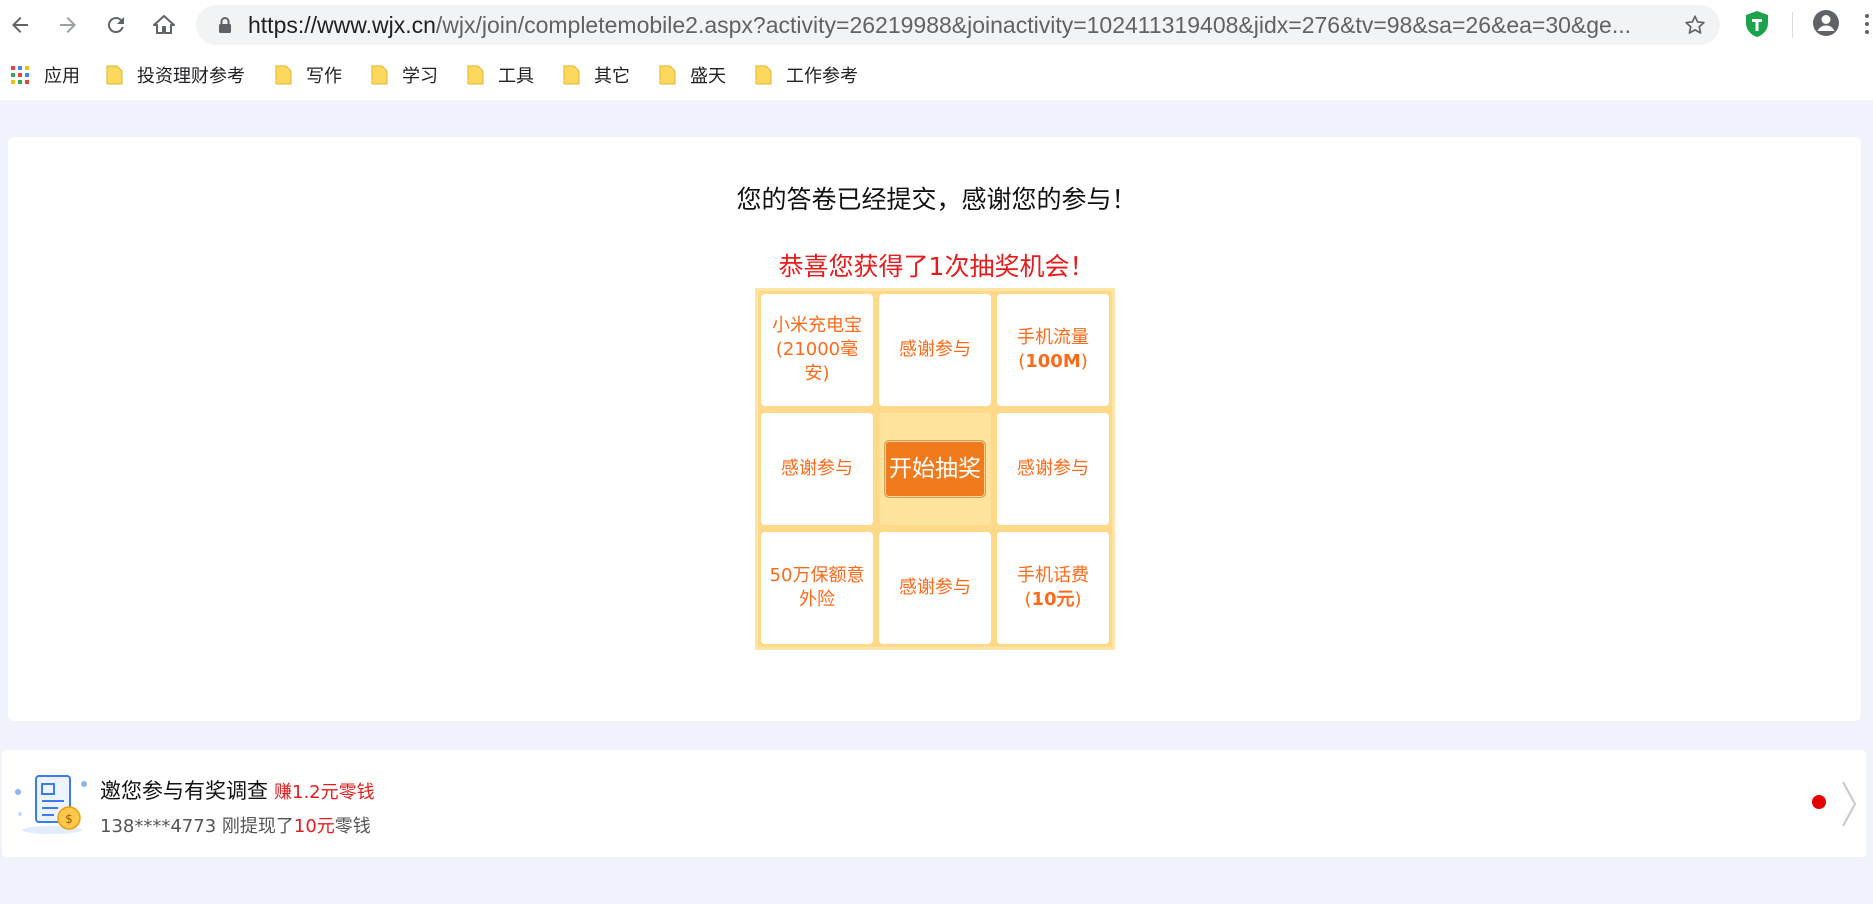 This screenshot has width=1873, height=904. I want to click on arrow-right-icon, so click(68, 25).